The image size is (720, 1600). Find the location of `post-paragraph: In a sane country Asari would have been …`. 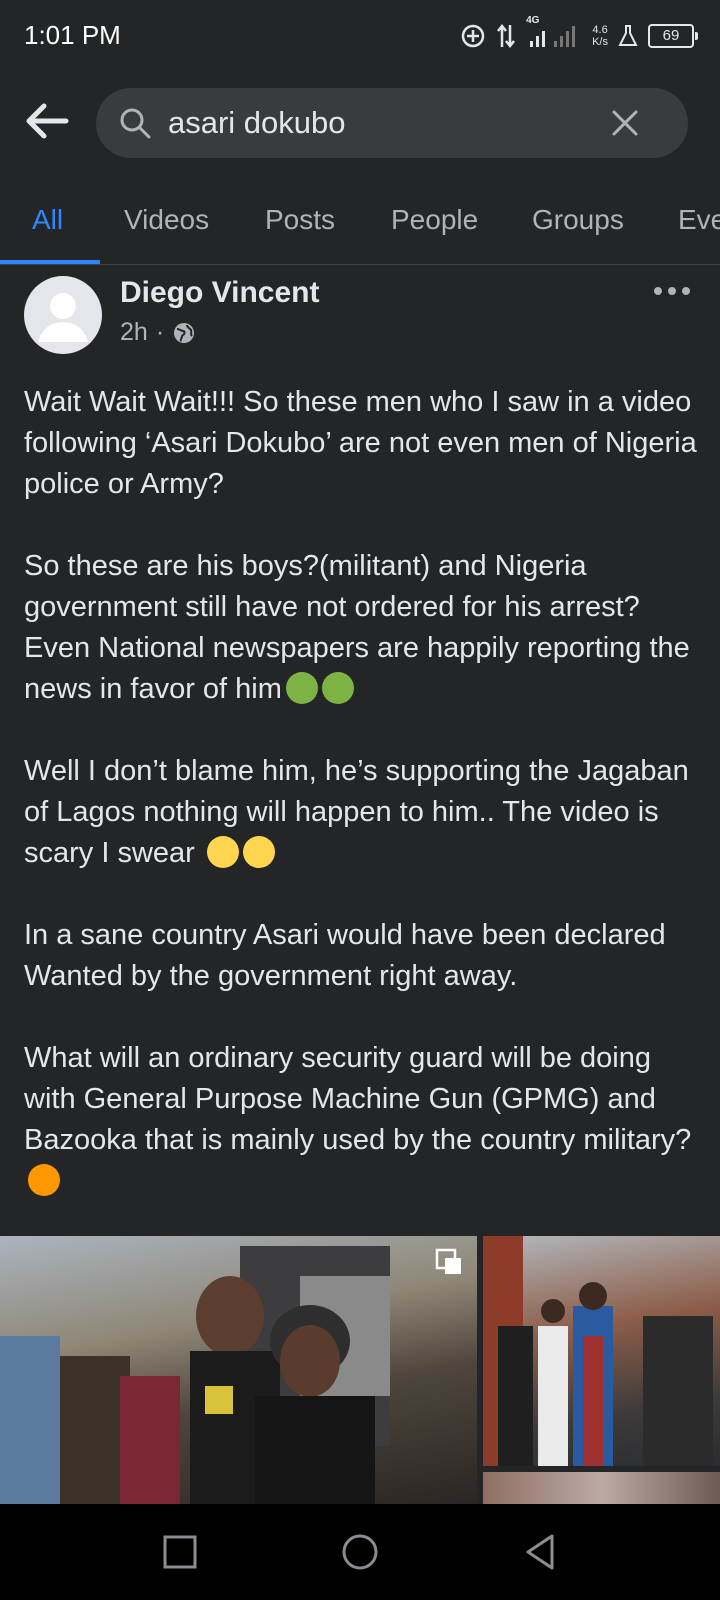

post-paragraph: In a sane country Asari would have been … is located at coordinates (364, 956).